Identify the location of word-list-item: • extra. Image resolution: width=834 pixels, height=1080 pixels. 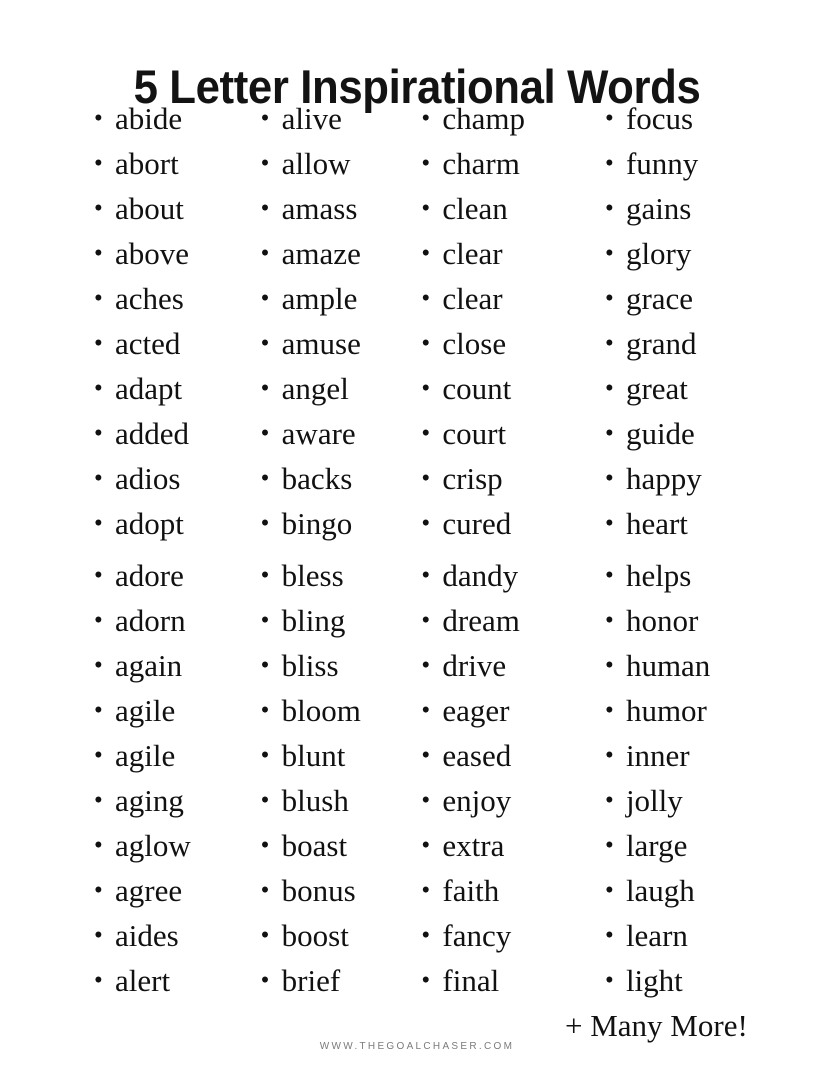
(507, 845).